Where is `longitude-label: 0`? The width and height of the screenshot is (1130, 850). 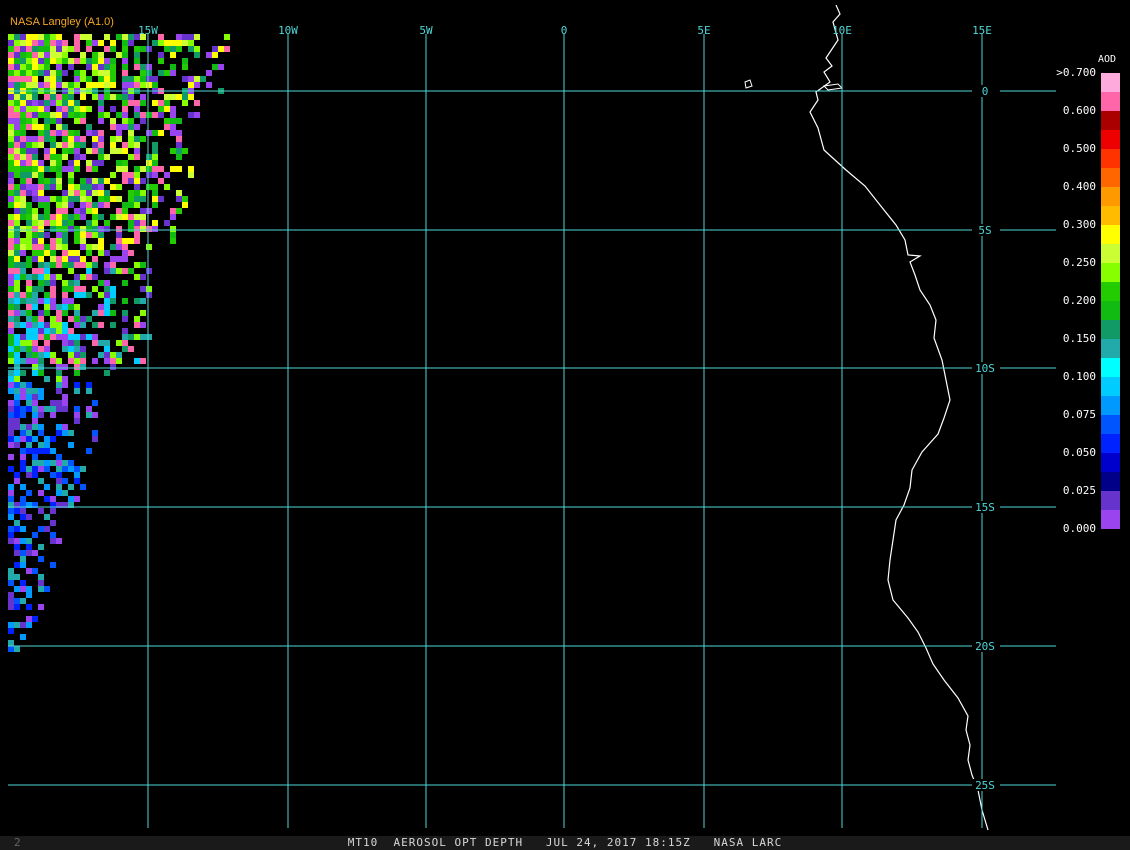
longitude-label: 0 is located at coordinates (564, 30).